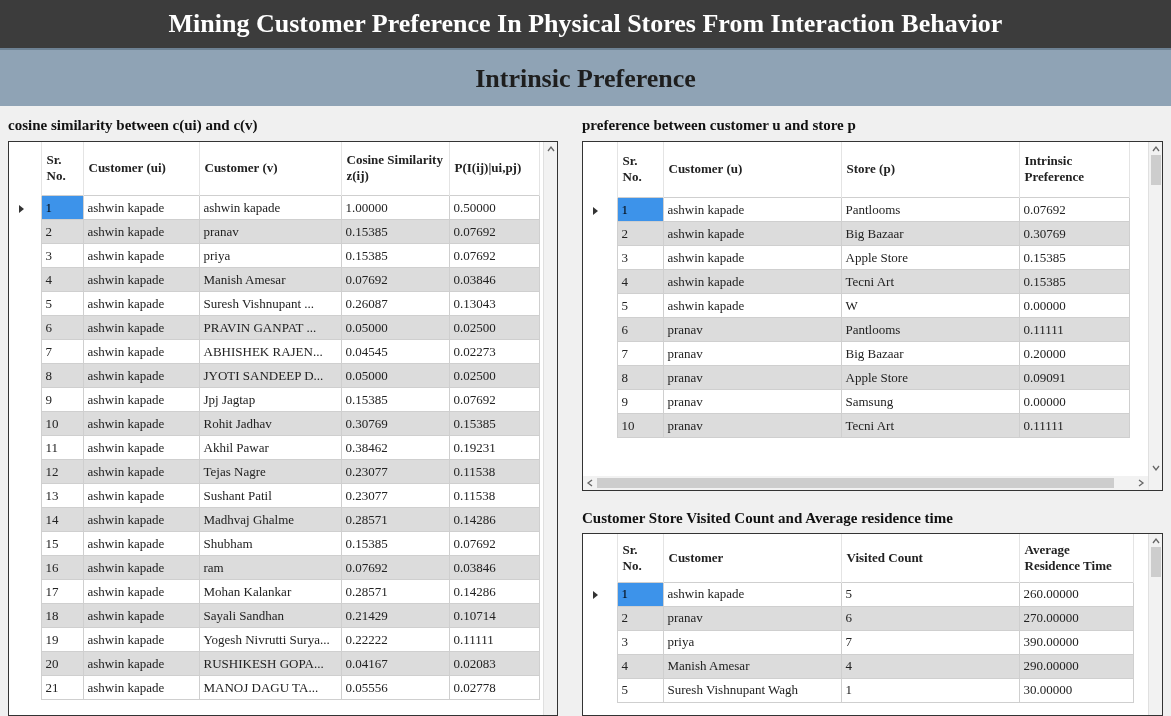  I want to click on table-cell: Big Bazaar, so click(930, 233).